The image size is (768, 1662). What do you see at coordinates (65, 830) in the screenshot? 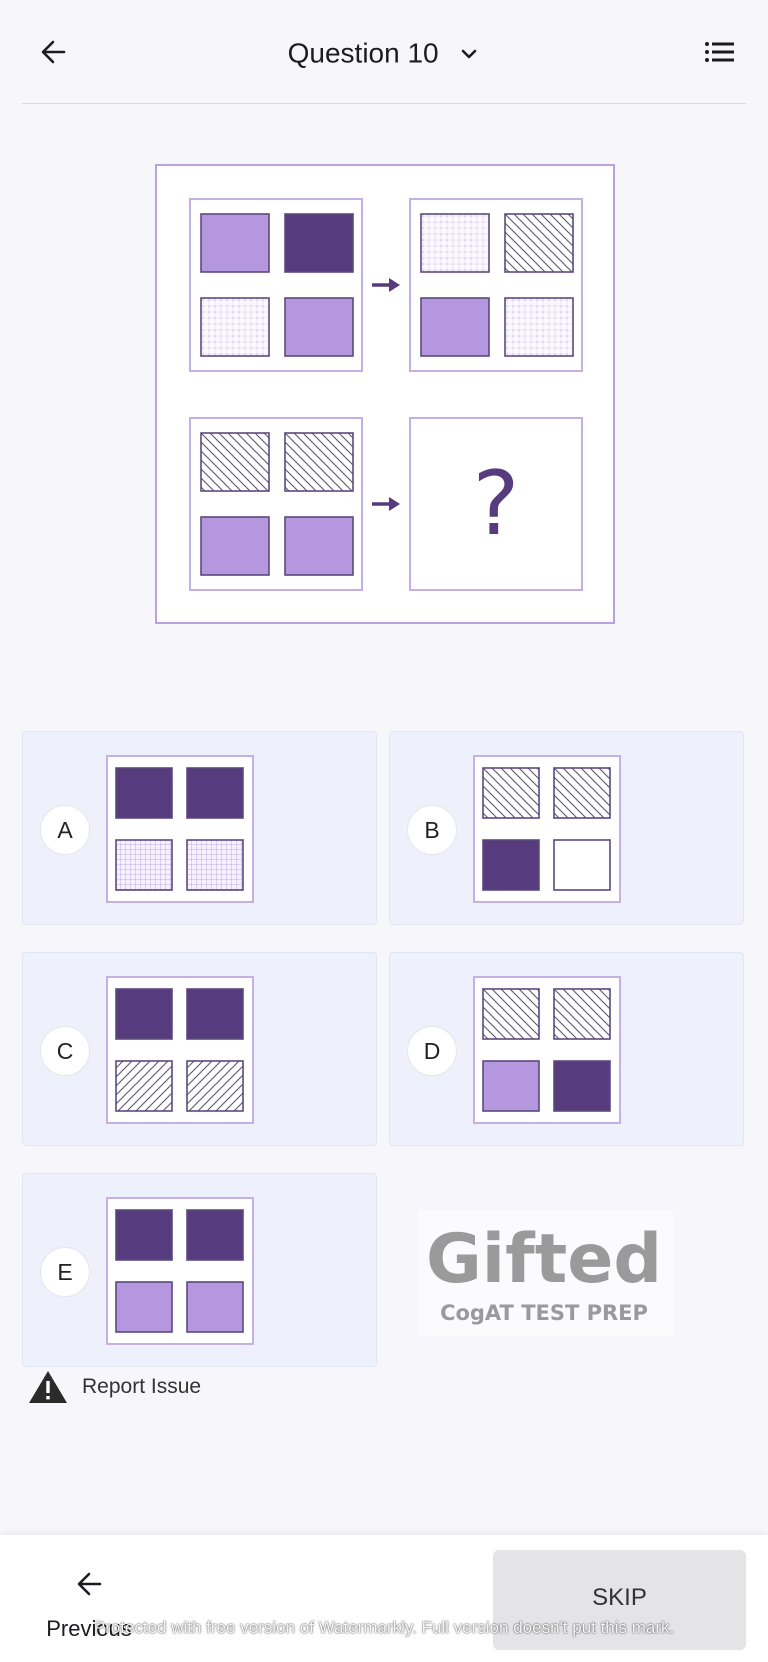
I see `option-letter: A` at bounding box center [65, 830].